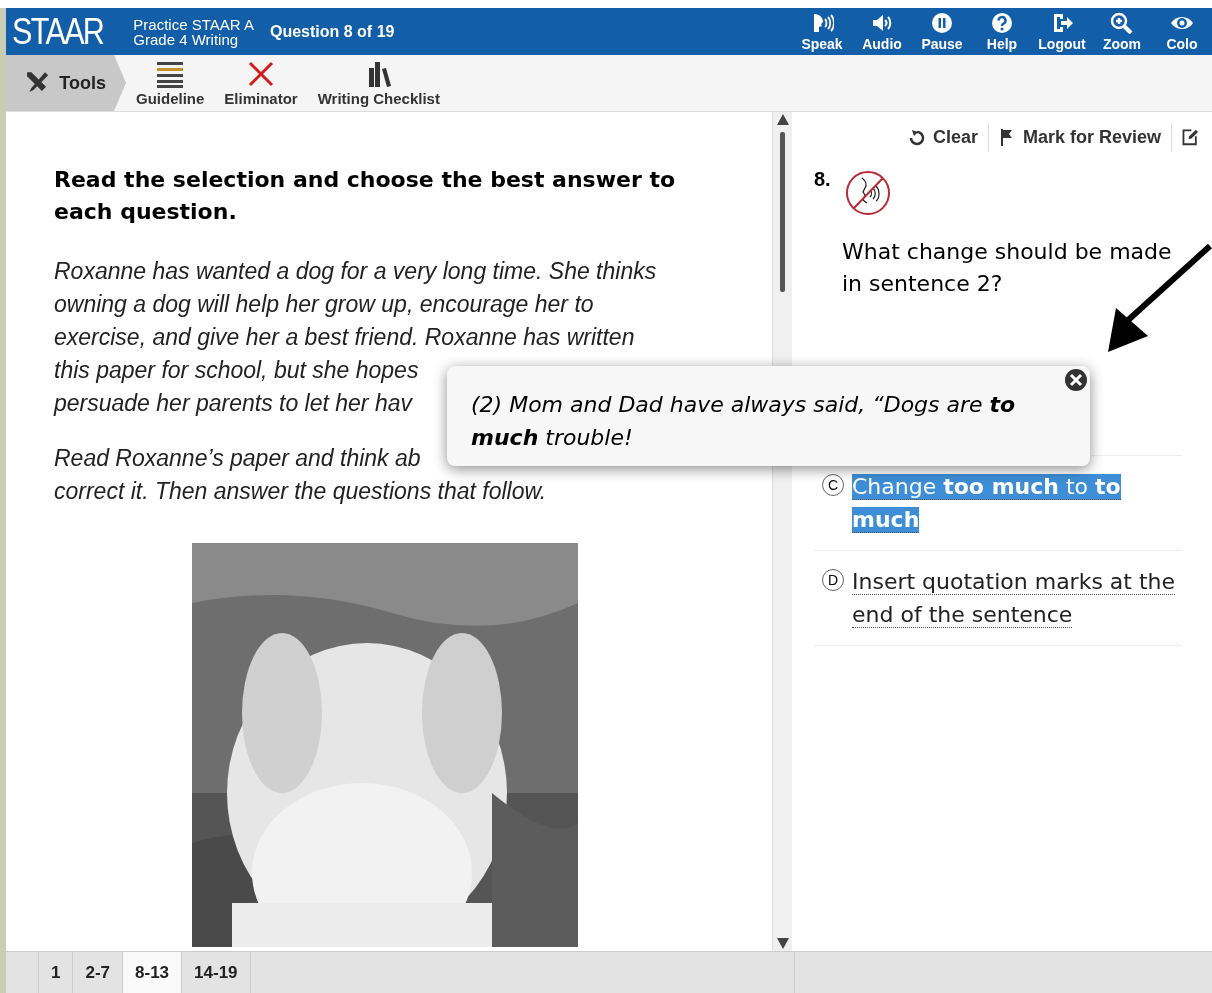  What do you see at coordinates (237, 458) in the screenshot?
I see `passage-text: Read Roxanne’s paper and think ab` at bounding box center [237, 458].